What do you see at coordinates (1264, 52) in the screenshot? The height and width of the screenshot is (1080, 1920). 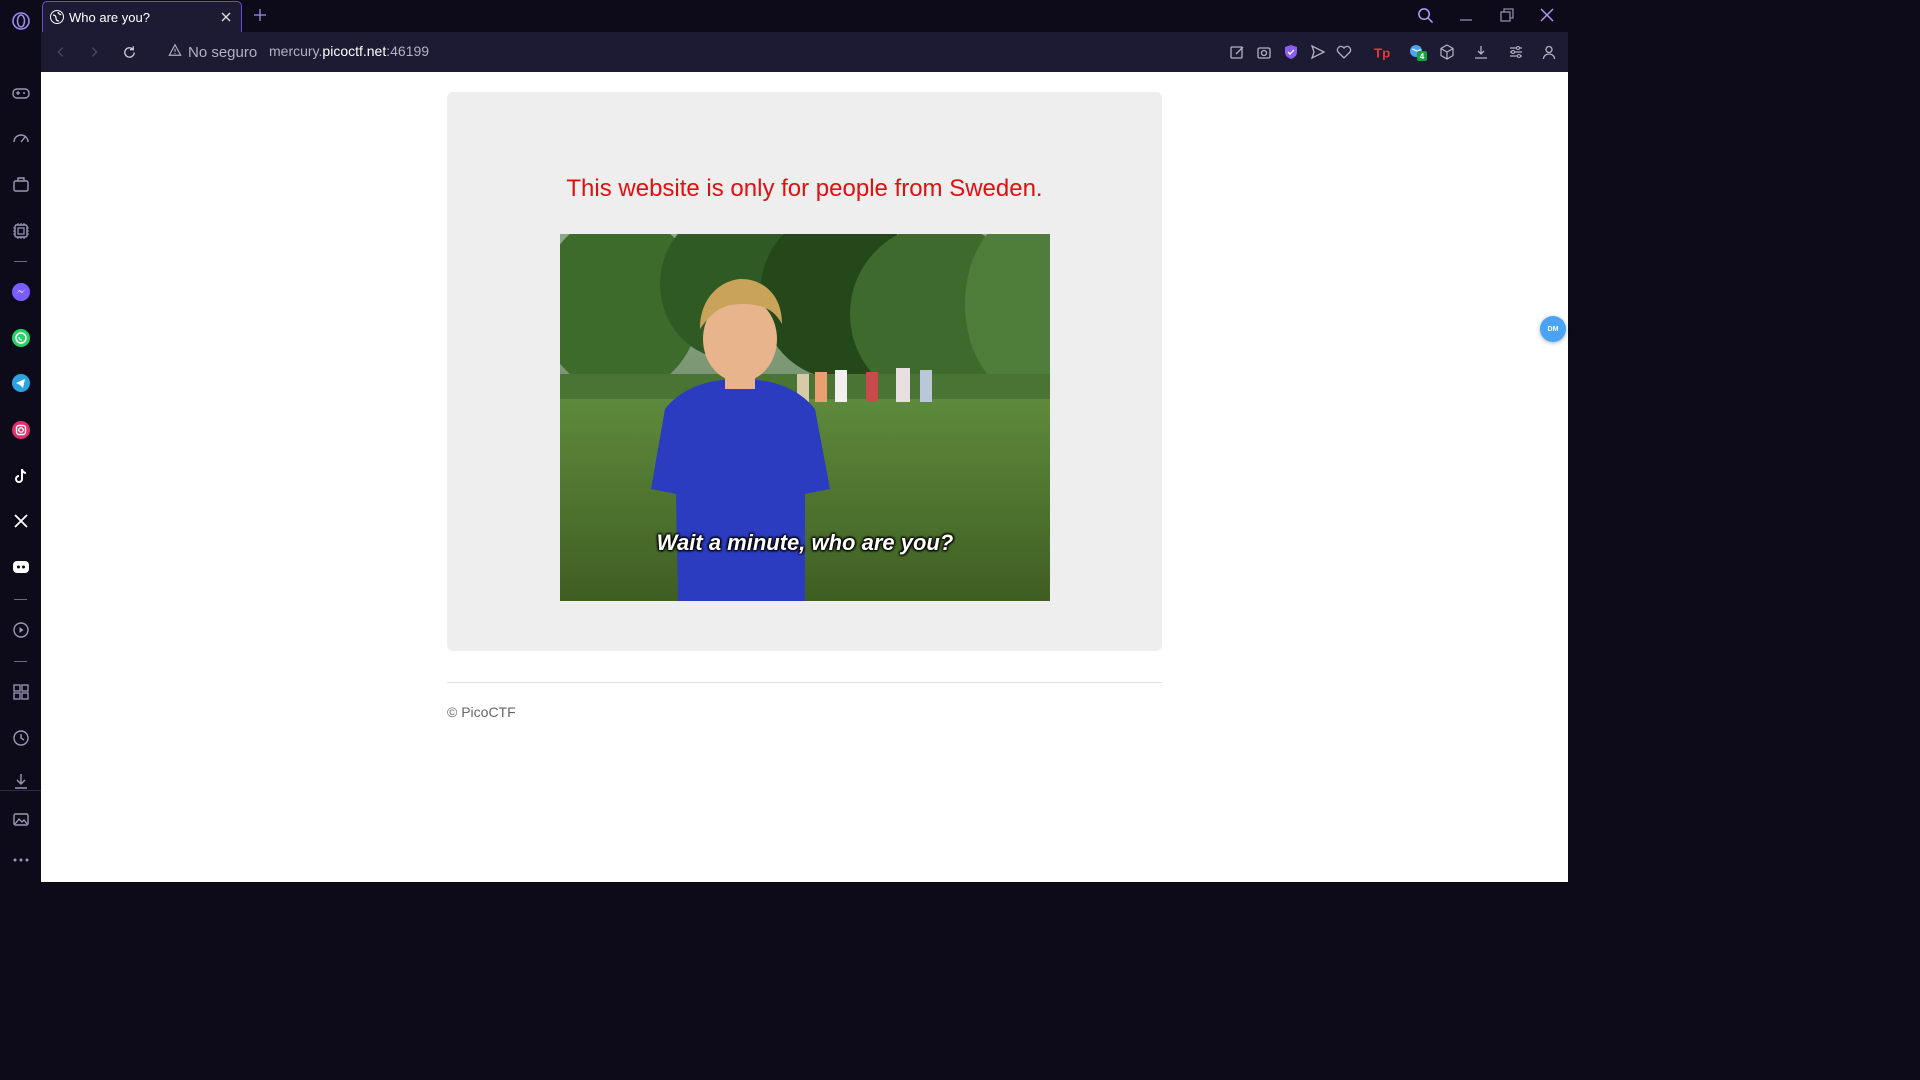 I see `camera-icon` at bounding box center [1264, 52].